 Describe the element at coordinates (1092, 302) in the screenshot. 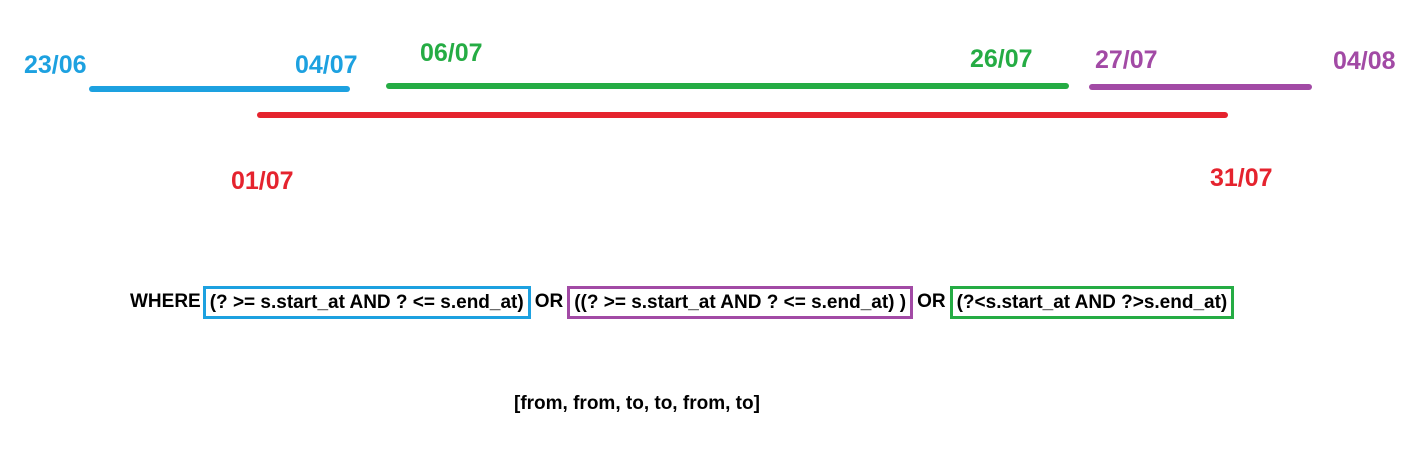

I see `green-clause-box: (?<s.start_at AND ?>s.end_at)` at that location.